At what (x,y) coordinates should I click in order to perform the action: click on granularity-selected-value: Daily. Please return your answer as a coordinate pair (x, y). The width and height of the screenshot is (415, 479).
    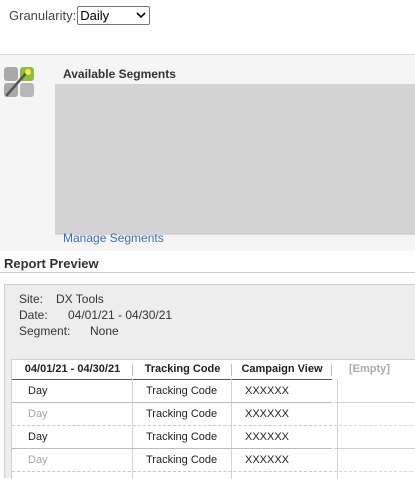
    Looking at the image, I should click on (95, 15).